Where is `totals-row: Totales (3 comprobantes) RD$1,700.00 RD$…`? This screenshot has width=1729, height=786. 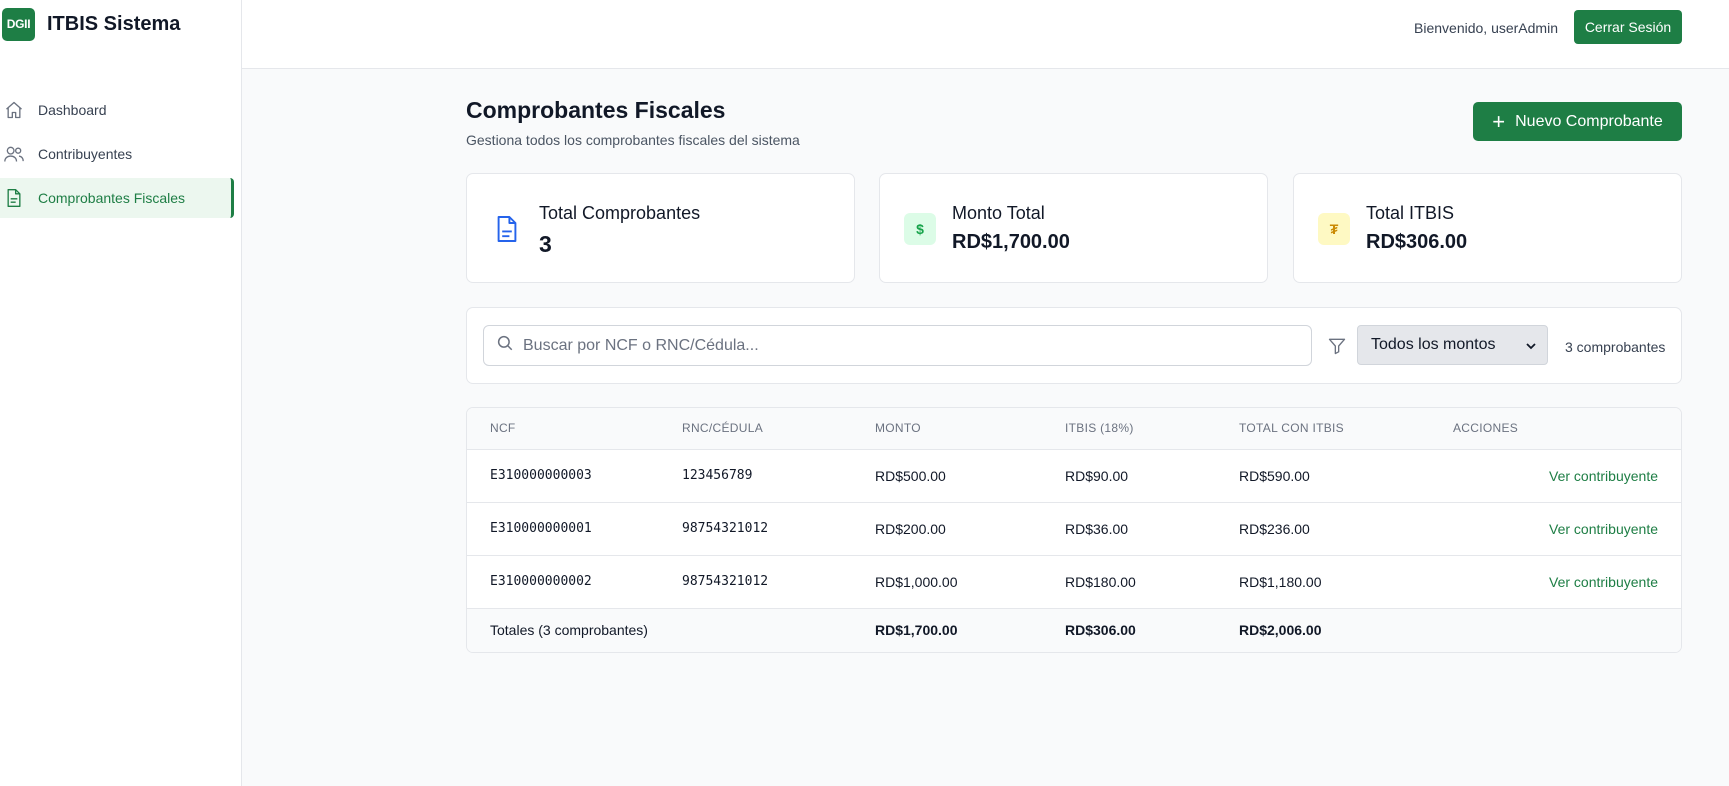
totals-row: Totales (3 comprobantes) RD$1,700.00 RD$… is located at coordinates (1074, 630).